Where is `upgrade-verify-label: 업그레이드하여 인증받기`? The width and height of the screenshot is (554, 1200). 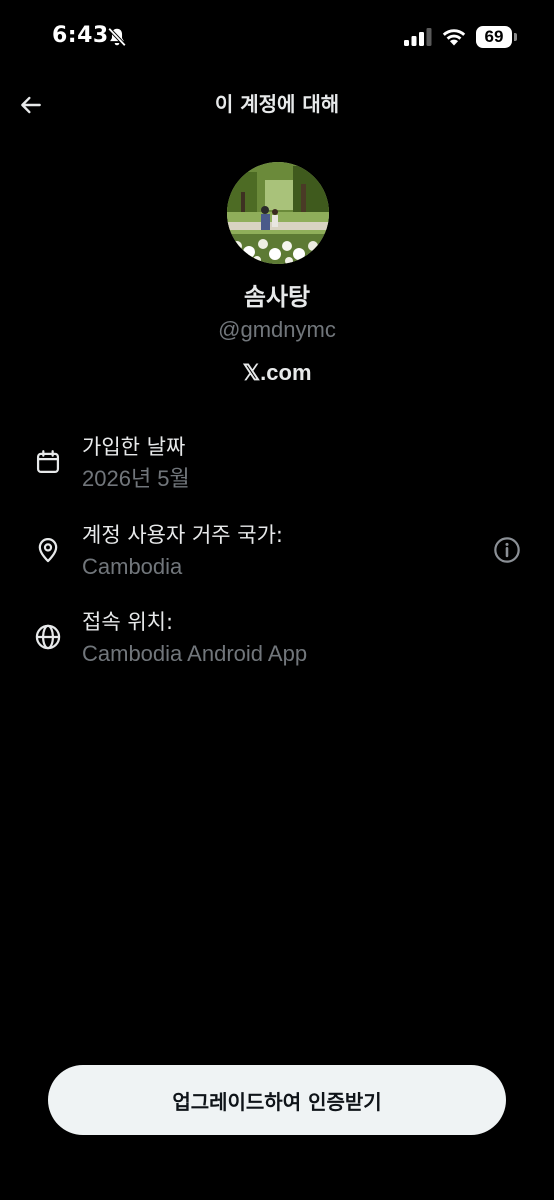 upgrade-verify-label: 업그레이드하여 인증받기 is located at coordinates (277, 1101).